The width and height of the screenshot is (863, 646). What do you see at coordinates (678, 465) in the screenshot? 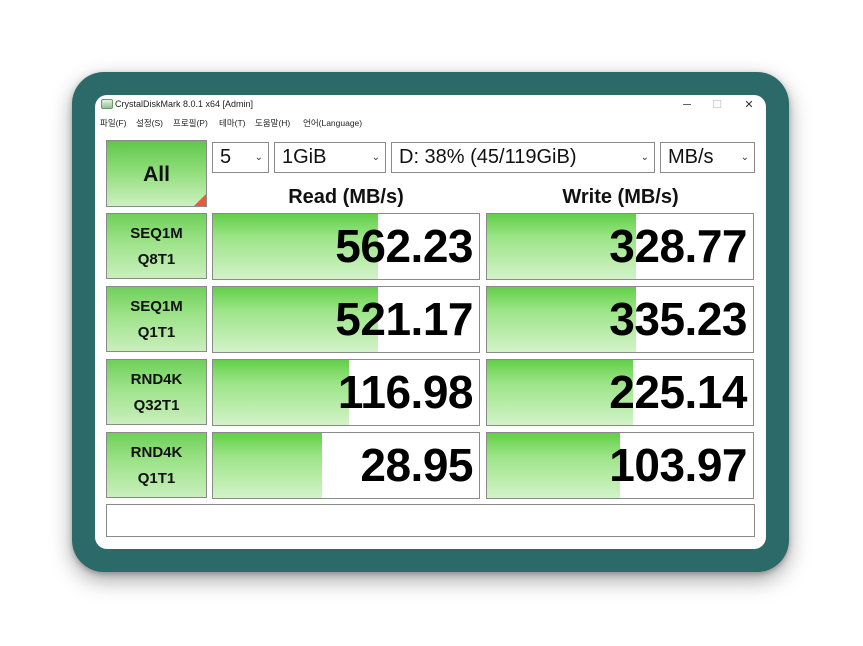
I see `write-value: 103.97` at bounding box center [678, 465].